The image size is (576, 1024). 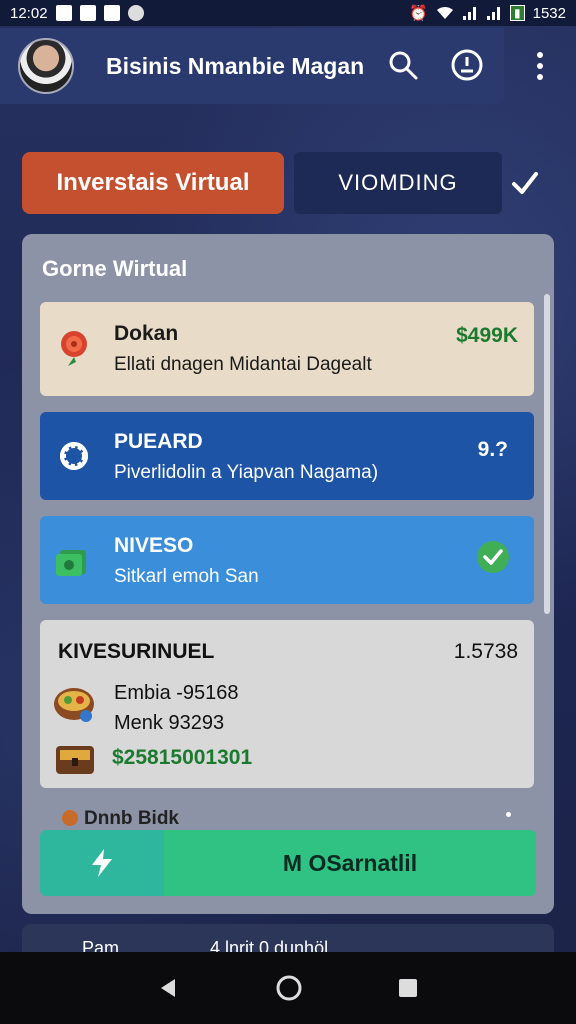 I want to click on summary-line-2: Menk 93293, so click(x=169, y=723).